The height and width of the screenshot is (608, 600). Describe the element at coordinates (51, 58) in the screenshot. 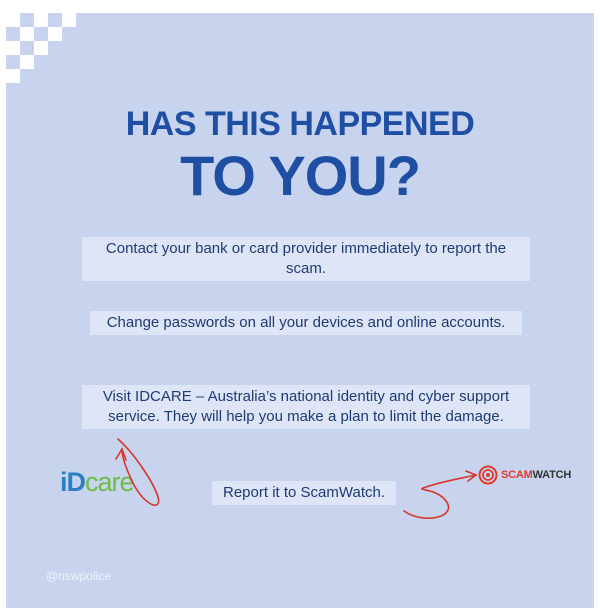

I see `checker-pattern-decoration` at that location.